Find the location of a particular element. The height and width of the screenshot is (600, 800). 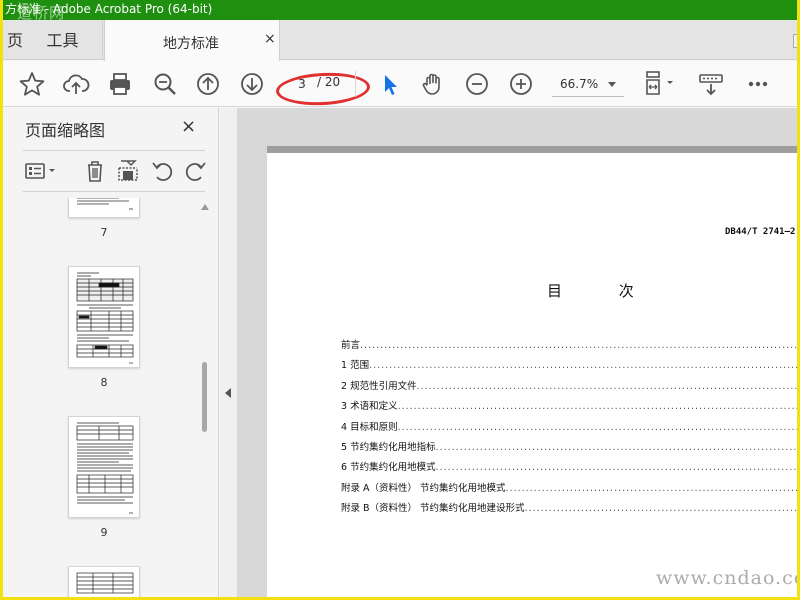

tab-tools: 工具 is located at coordinates (63, 40).